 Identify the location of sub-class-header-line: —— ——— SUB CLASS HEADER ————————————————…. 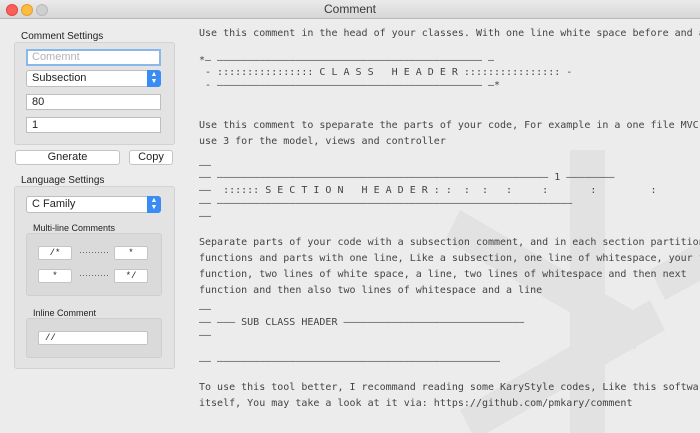
(362, 322).